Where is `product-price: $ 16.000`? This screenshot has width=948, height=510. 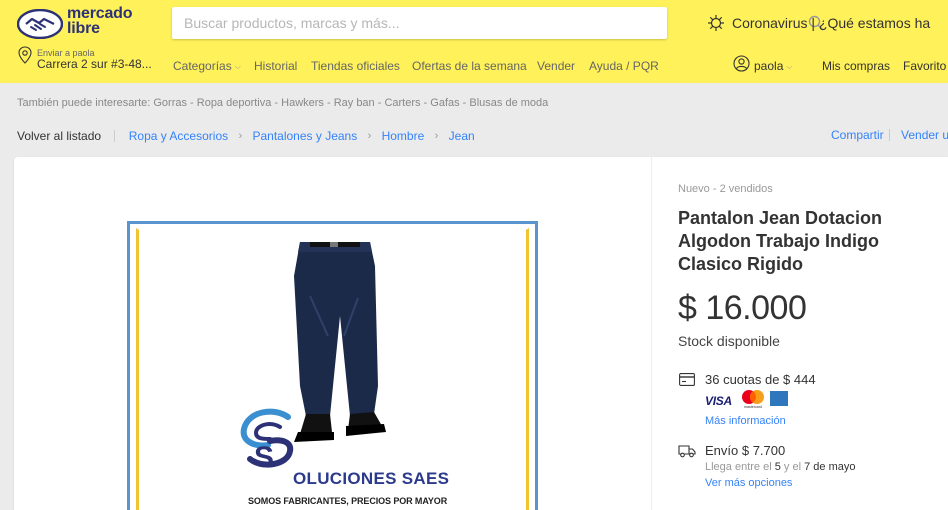 product-price: $ 16.000 is located at coordinates (742, 308).